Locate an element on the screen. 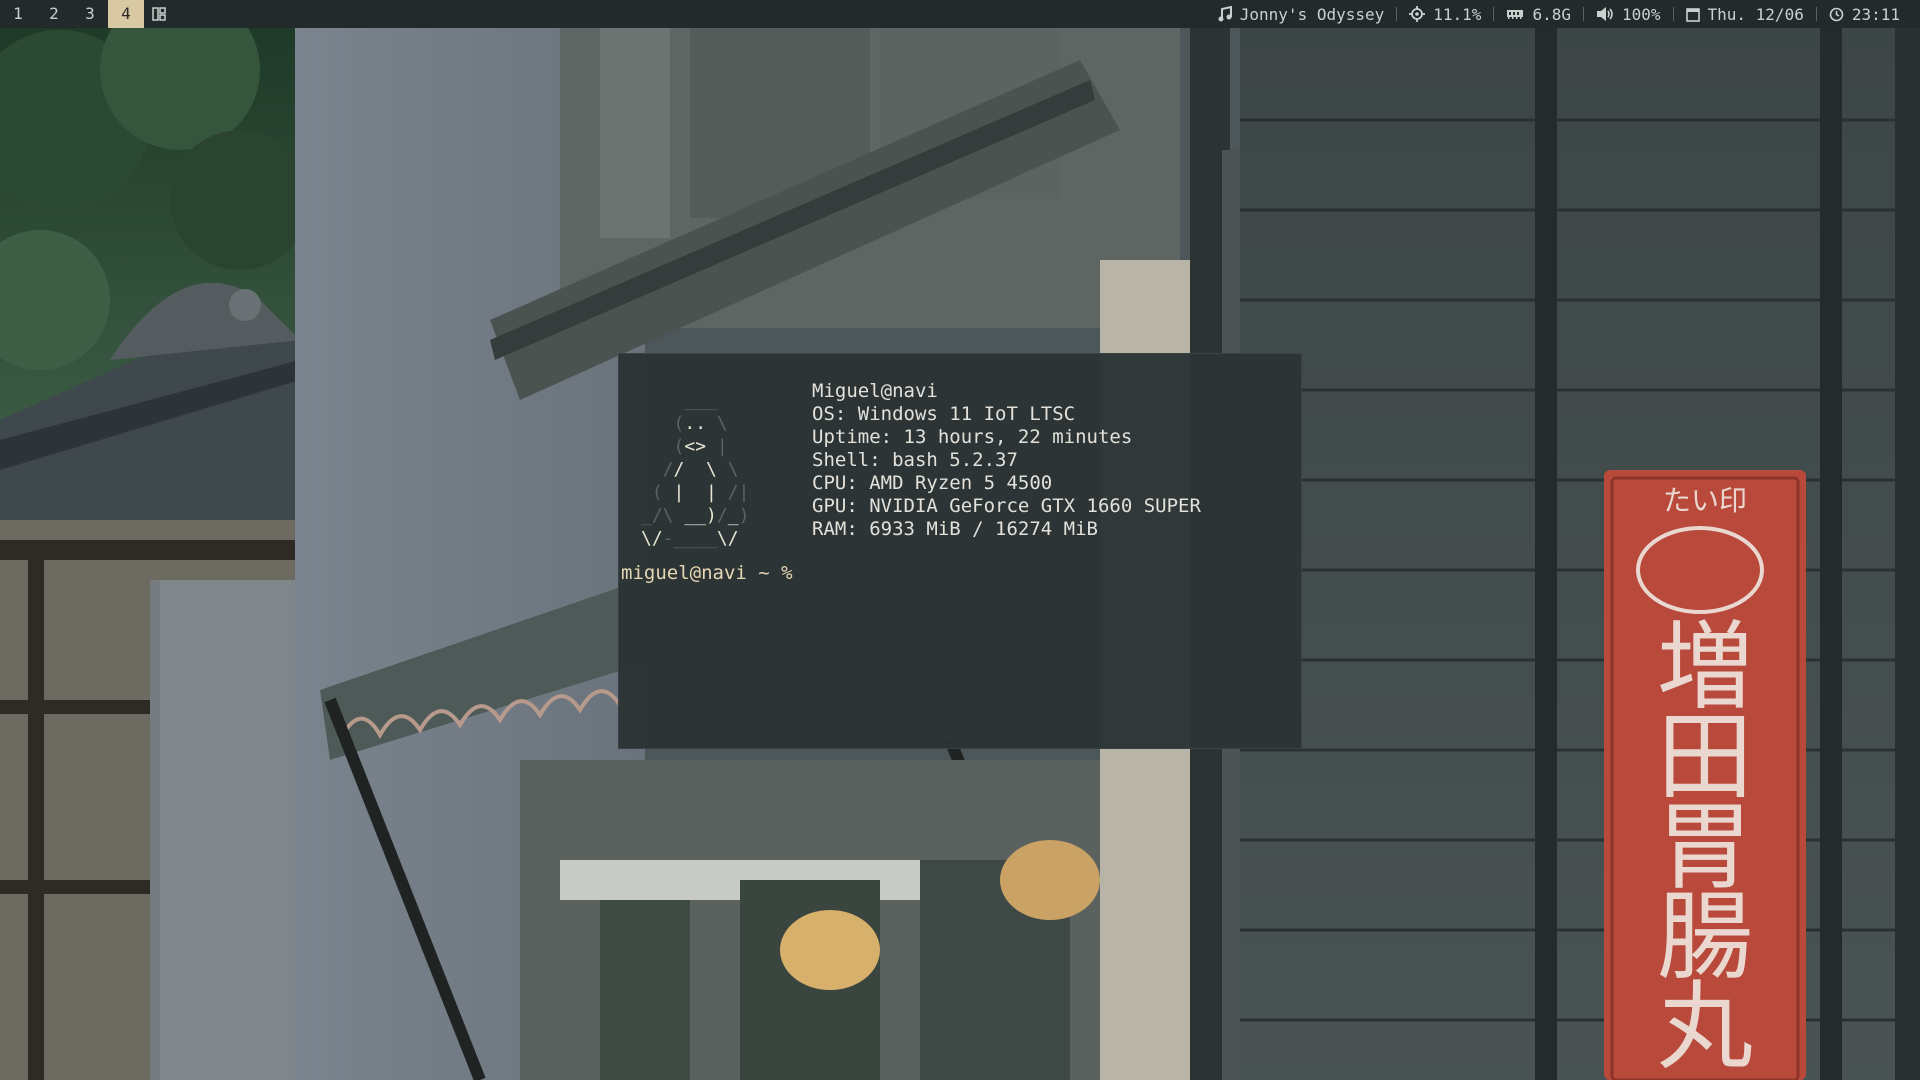 This screenshot has width=1920, height=1080. volume-module: 100% is located at coordinates (1628, 14).